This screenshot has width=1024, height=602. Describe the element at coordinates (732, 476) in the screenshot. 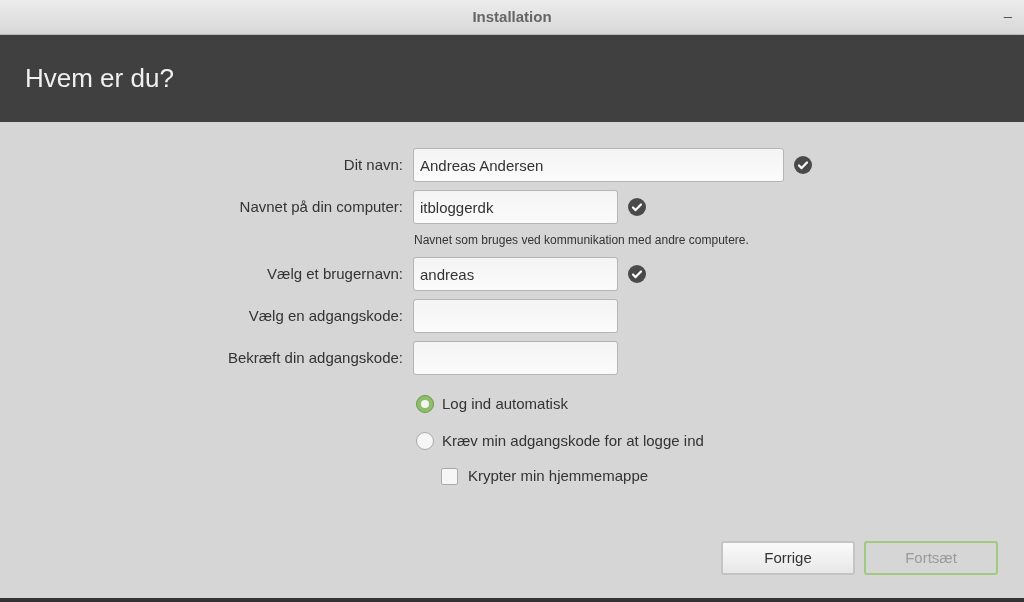

I see `encrypt-checkbox: Krypter min hjemmemappe` at that location.